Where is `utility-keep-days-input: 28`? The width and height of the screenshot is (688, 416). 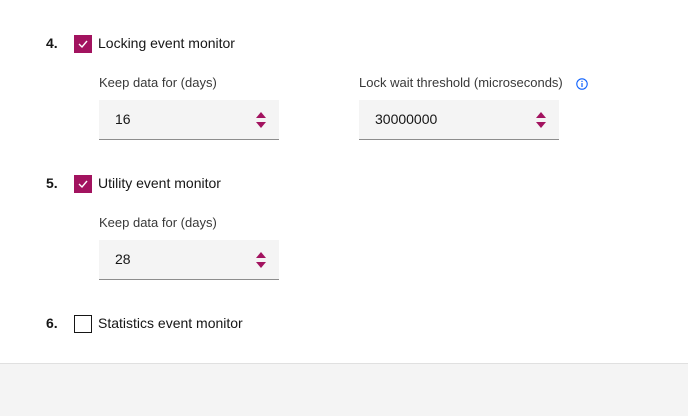 utility-keep-days-input: 28 is located at coordinates (189, 260).